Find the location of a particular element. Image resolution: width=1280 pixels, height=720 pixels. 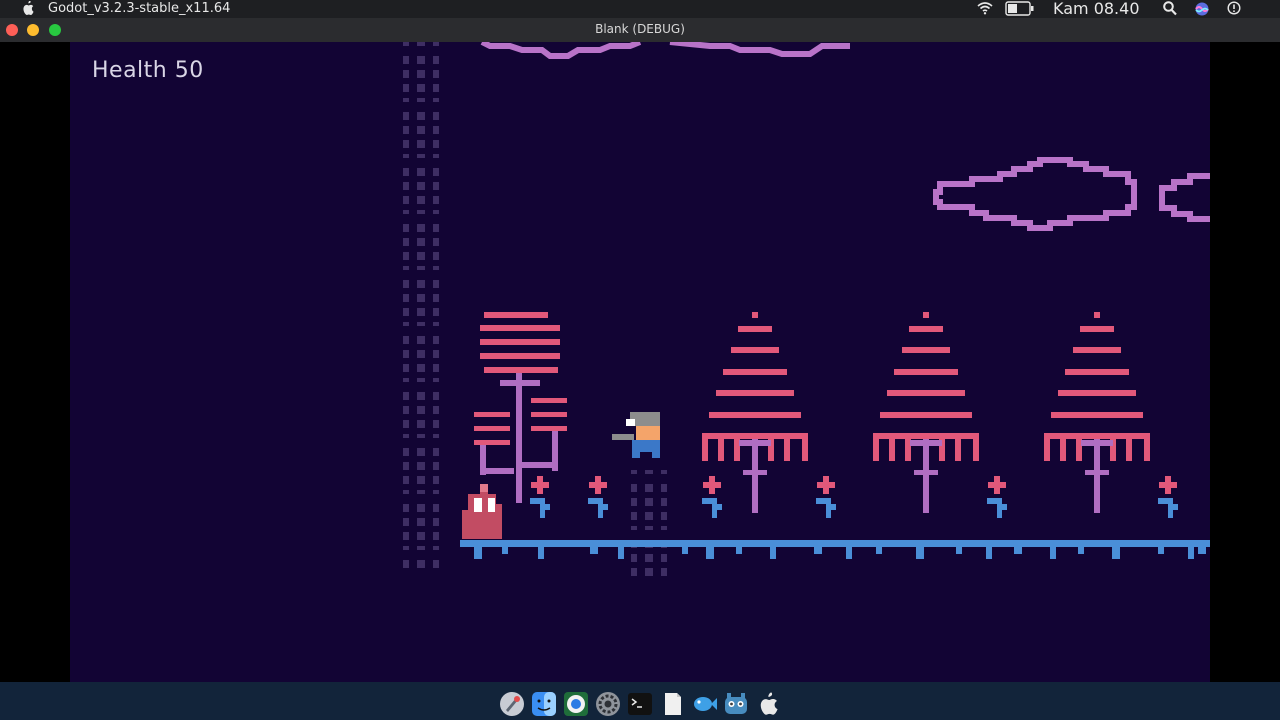

launchpad-icon is located at coordinates (512, 704).